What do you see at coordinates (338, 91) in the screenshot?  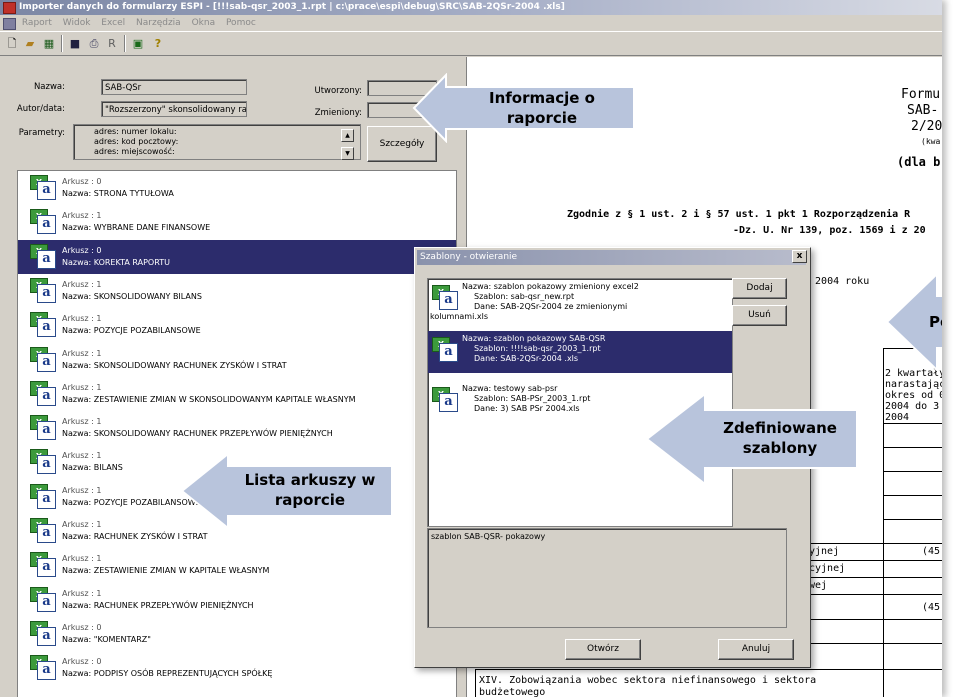 I see `created-label: Utworzony:` at bounding box center [338, 91].